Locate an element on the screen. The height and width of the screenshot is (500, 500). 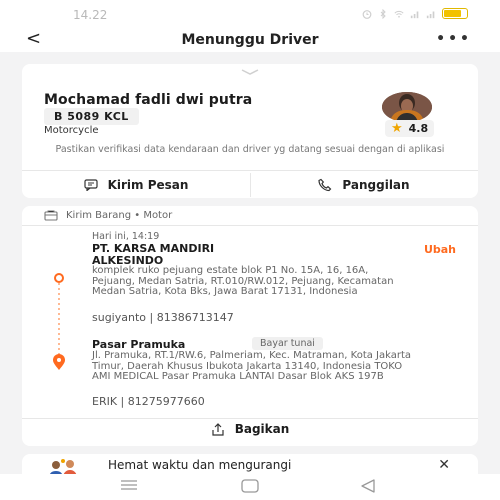
call-button: Panggilan is located at coordinates (364, 185).